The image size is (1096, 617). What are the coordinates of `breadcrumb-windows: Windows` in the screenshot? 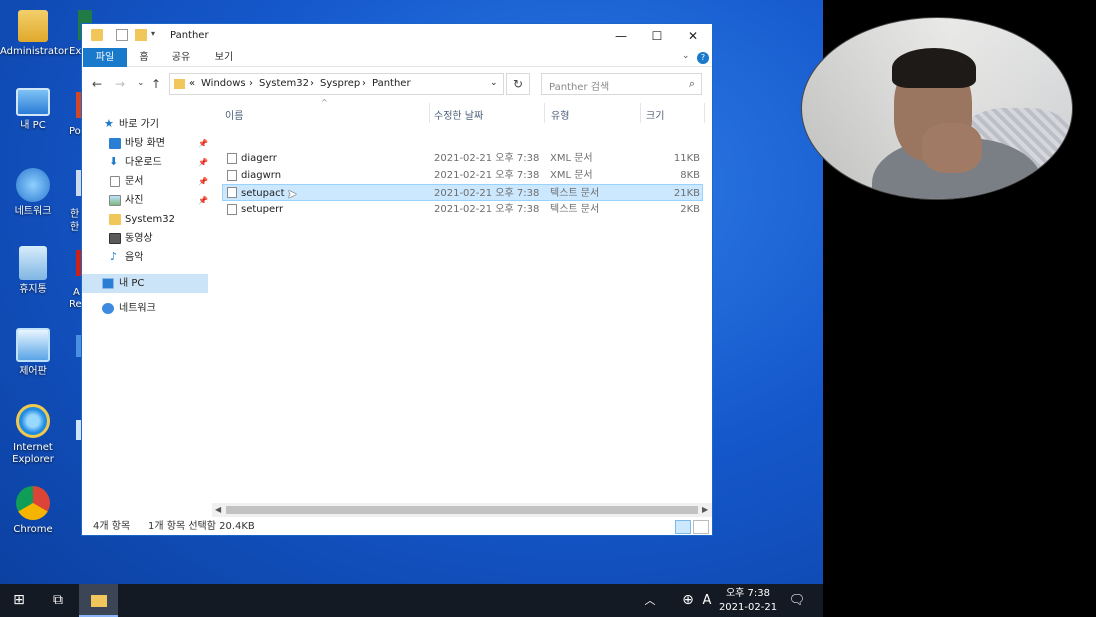 It's located at (223, 83).